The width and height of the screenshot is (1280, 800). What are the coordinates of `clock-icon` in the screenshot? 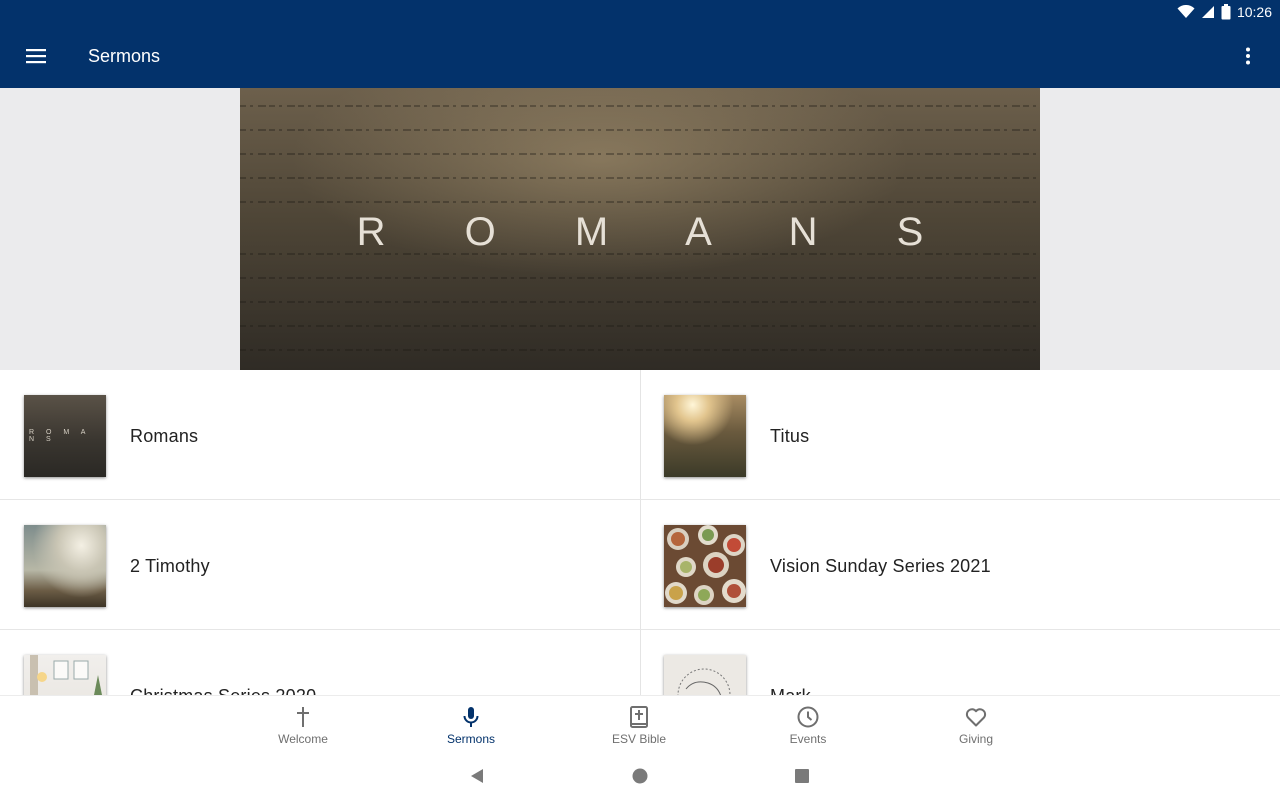 It's located at (808, 717).